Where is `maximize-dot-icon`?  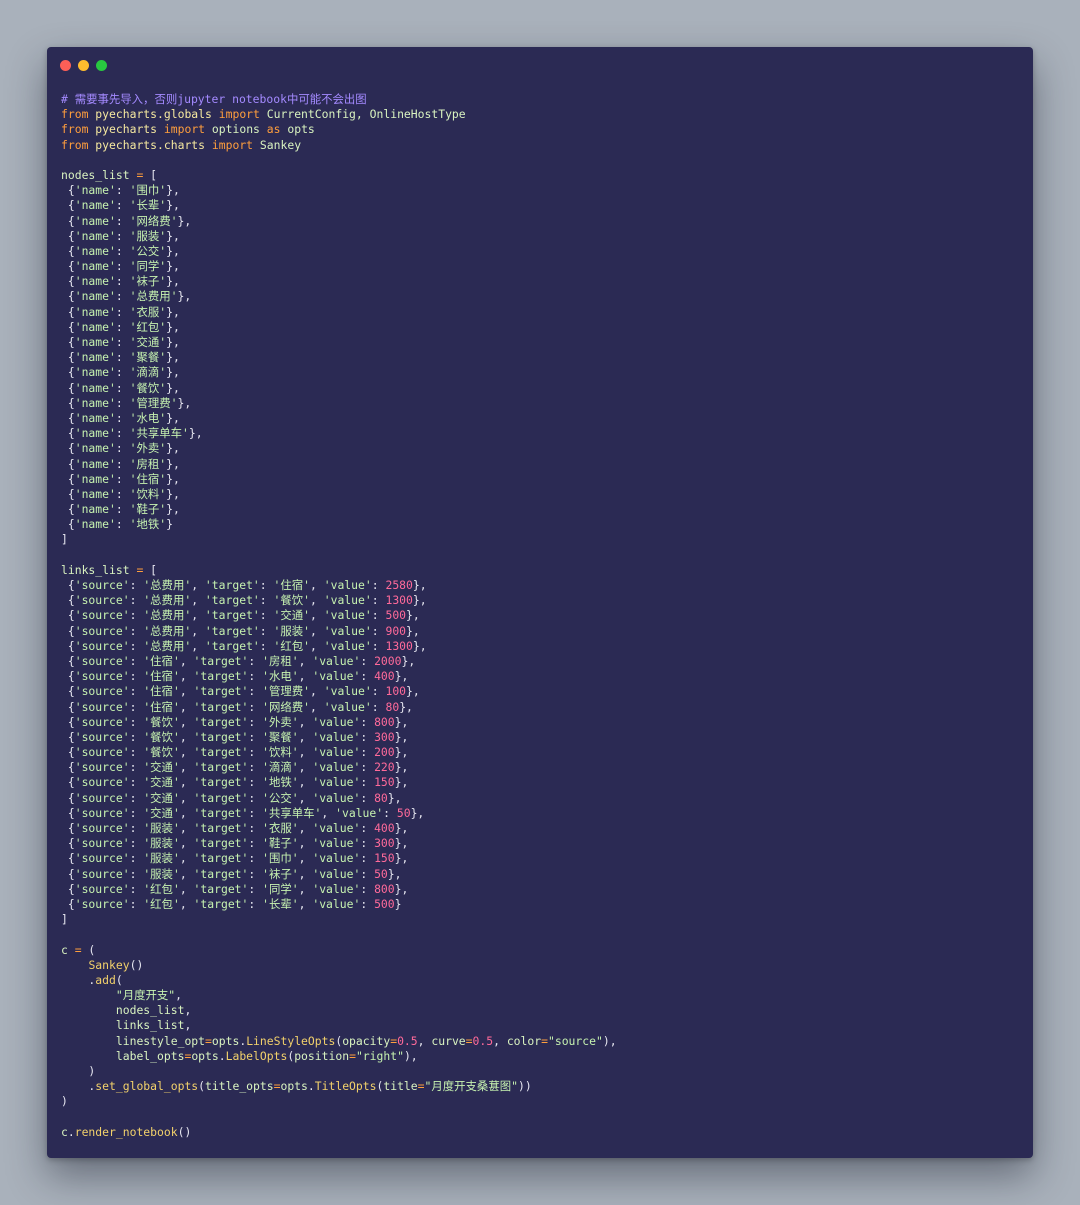 maximize-dot-icon is located at coordinates (101, 65).